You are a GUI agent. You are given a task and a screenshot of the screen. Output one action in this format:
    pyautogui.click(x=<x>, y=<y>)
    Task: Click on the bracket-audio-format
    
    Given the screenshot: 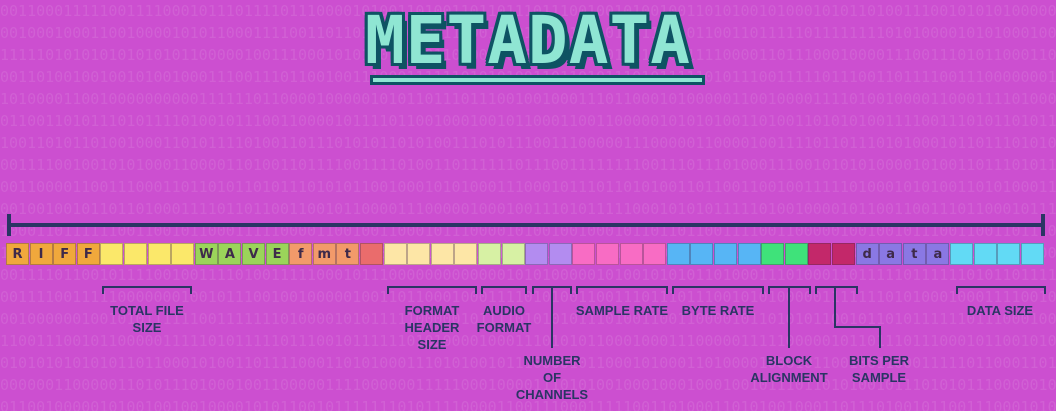 What is the action you would take?
    pyautogui.click(x=504, y=290)
    